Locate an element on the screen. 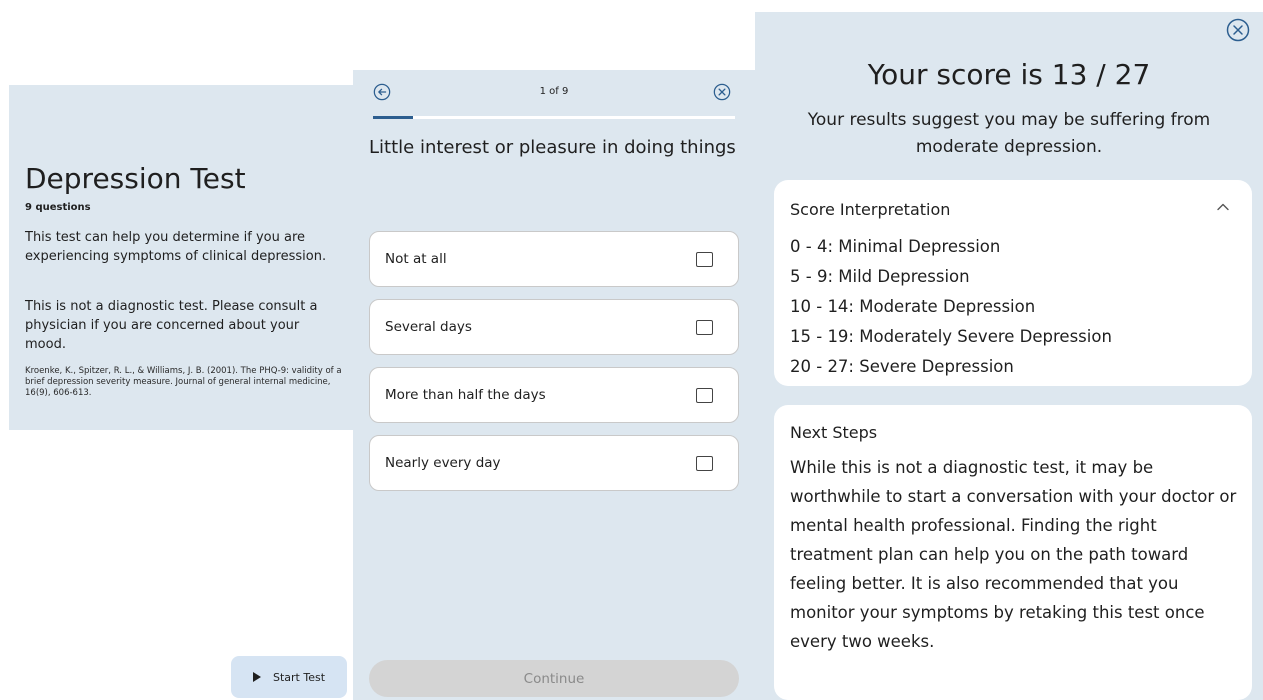 This screenshot has height=700, width=1263. play-icon is located at coordinates (256, 677).